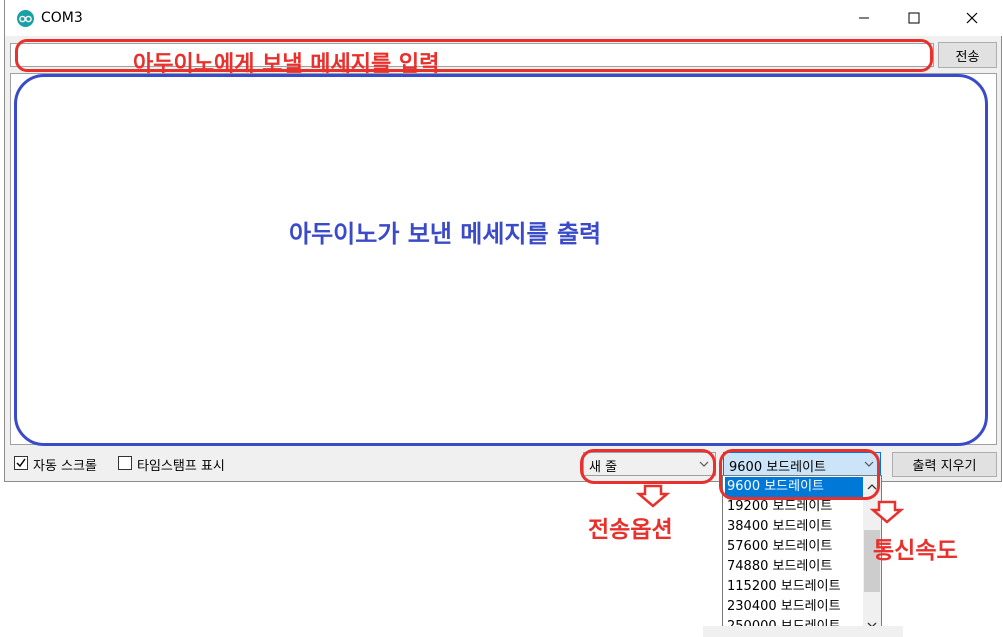 Image resolution: width=1003 pixels, height=637 pixels. I want to click on baud-option: 38400 보드레이트, so click(794, 527).